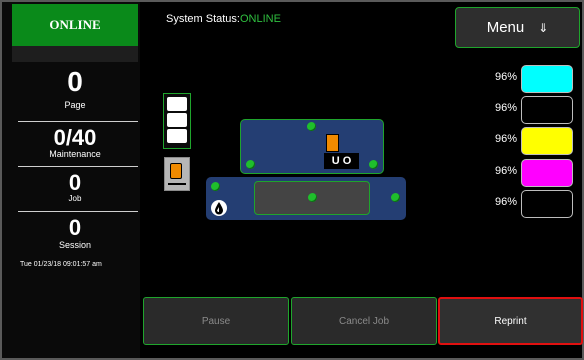  What do you see at coordinates (547, 79) in the screenshot?
I see `ink-swatch-cyan` at bounding box center [547, 79].